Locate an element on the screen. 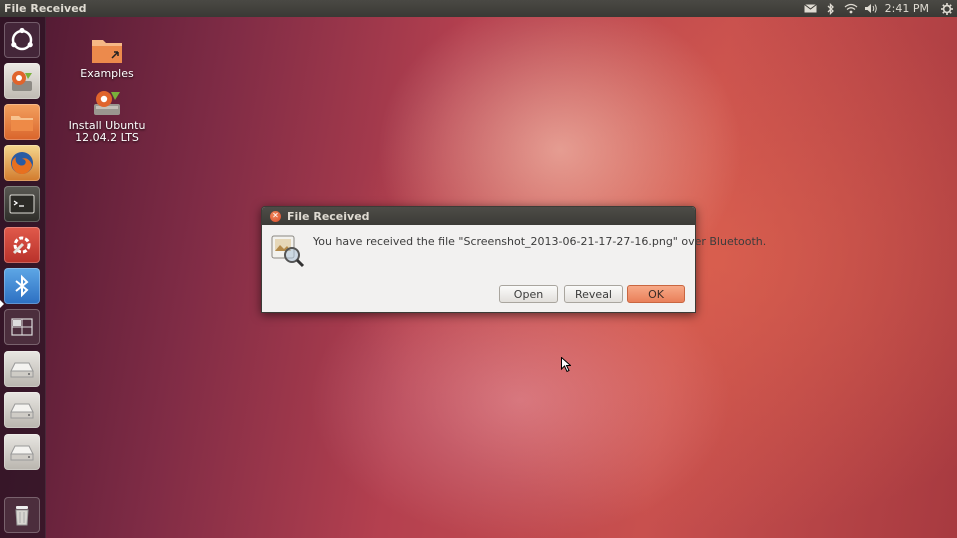 Image resolution: width=957 pixels, height=538 pixels. clock: 2:41 PM is located at coordinates (909, 8).